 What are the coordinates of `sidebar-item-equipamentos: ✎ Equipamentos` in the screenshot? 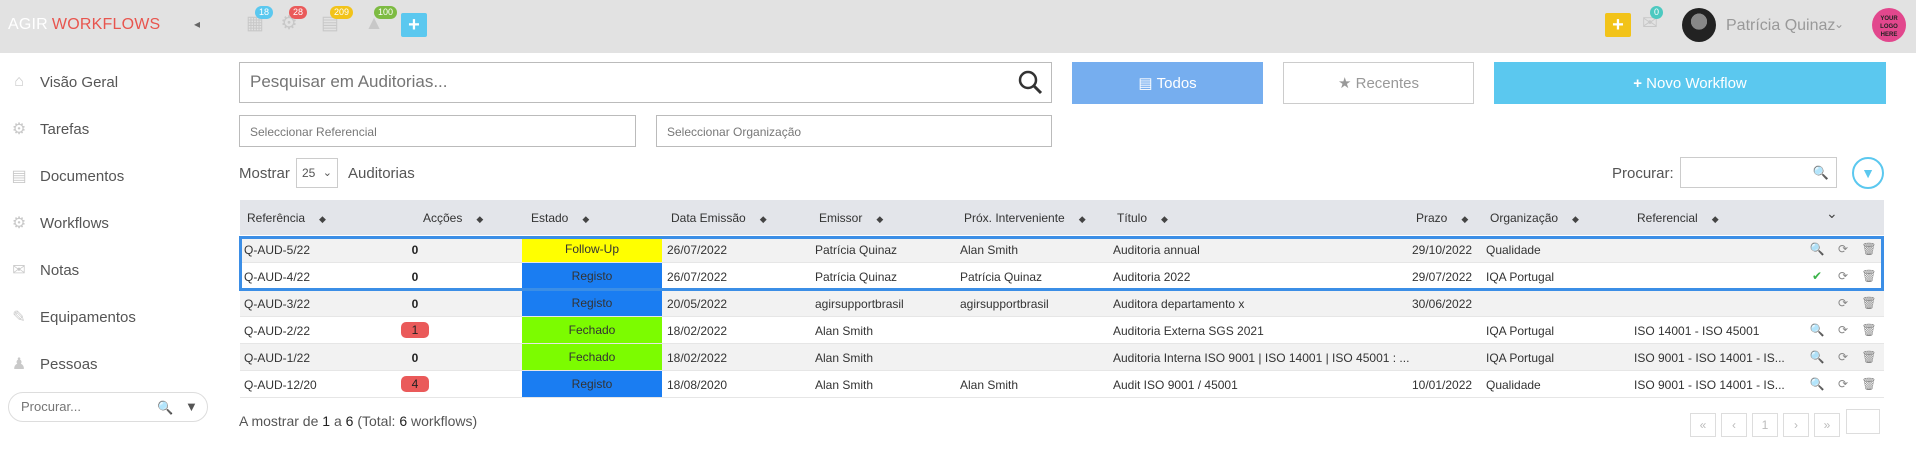 It's located at (73, 317).